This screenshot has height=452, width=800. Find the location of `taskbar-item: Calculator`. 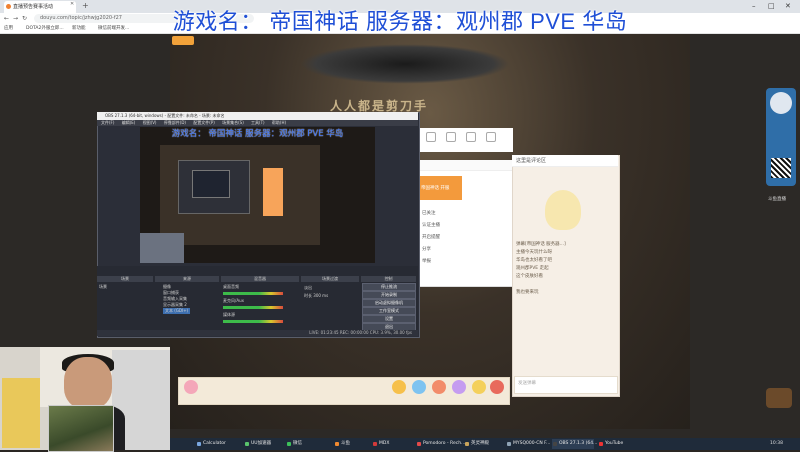

taskbar-item: Calculator is located at coordinates (215, 444).